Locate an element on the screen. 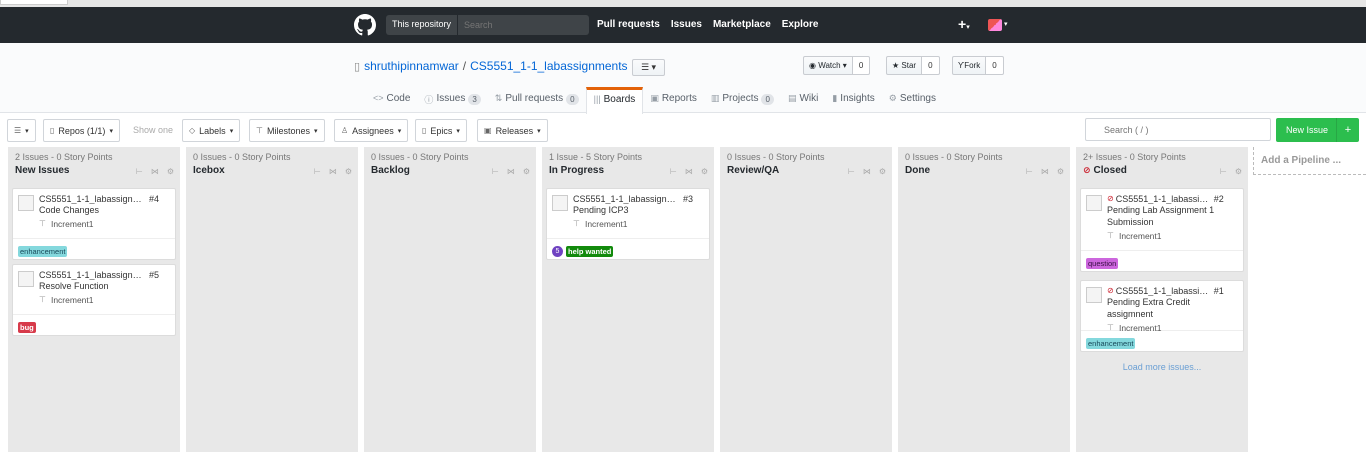 Image resolution: width=1366 pixels, height=452 pixels. repo-name-link: CS5551_1-1_labassignments is located at coordinates (548, 66).